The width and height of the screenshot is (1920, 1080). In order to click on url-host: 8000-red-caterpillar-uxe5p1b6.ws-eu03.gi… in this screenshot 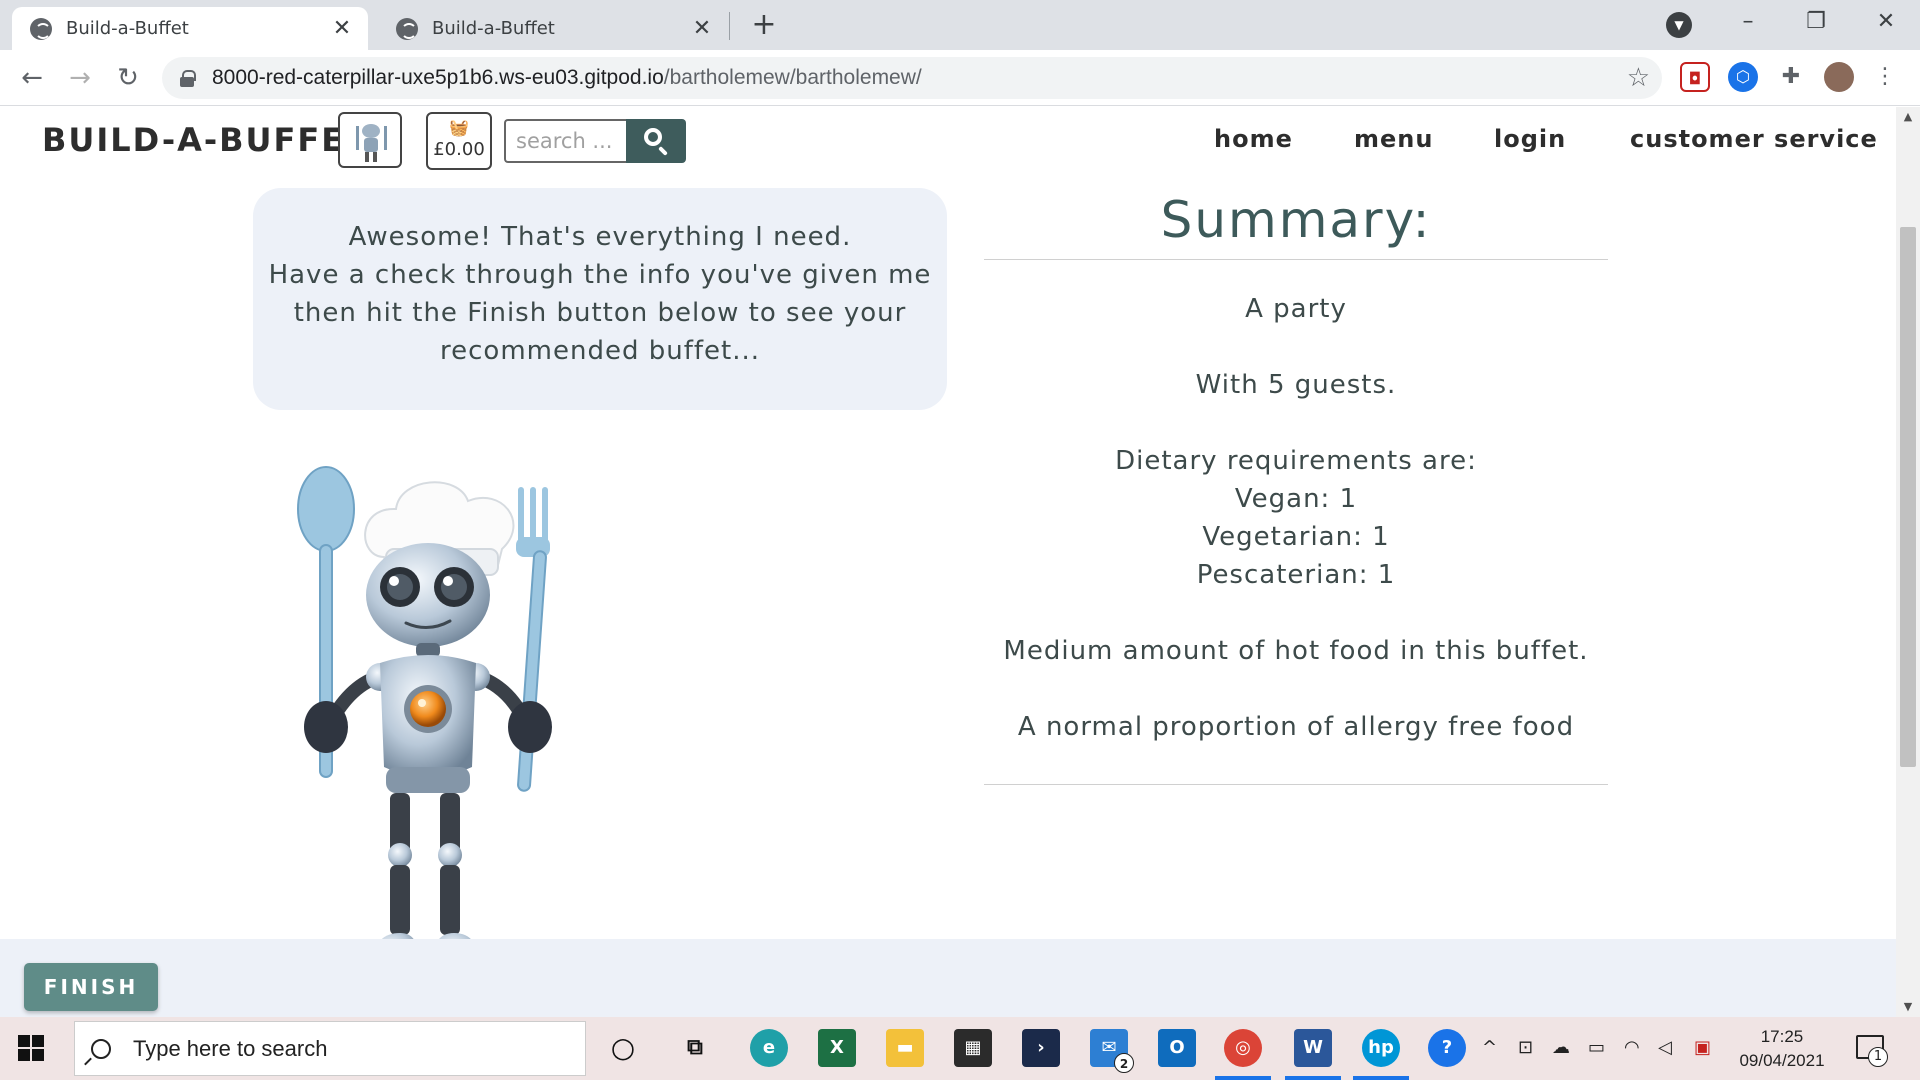, I will do `click(438, 77)`.